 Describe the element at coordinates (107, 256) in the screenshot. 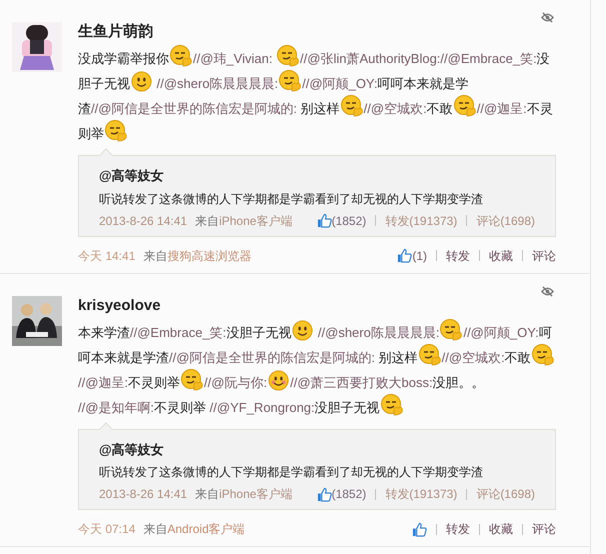

I see `post-time: 今天 14:41` at that location.